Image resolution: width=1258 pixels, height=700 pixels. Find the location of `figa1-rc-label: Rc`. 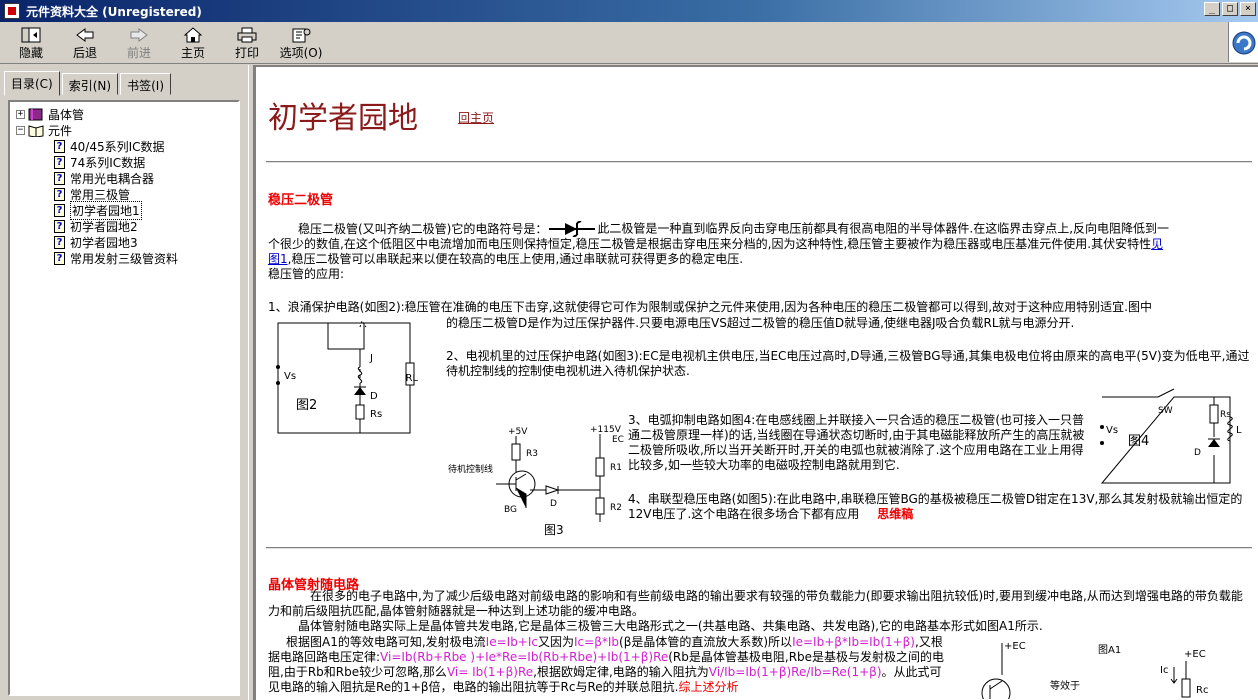

figa1-rc-label: Rc is located at coordinates (1202, 690).